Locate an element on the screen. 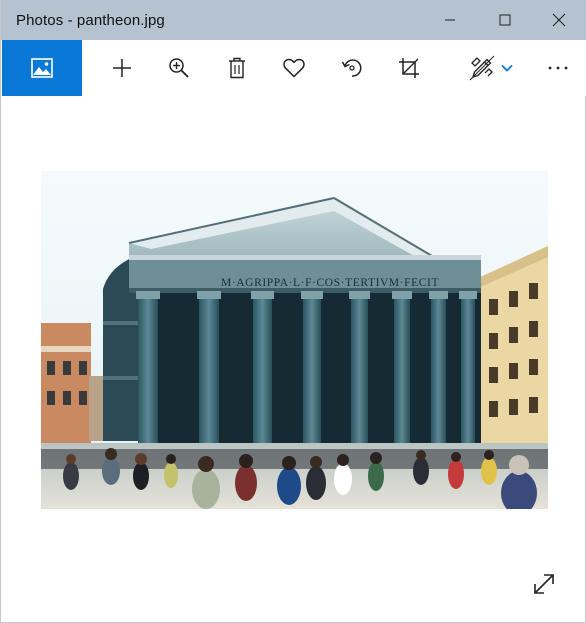 This screenshot has height=623, width=586. expand-icon is located at coordinates (544, 584).